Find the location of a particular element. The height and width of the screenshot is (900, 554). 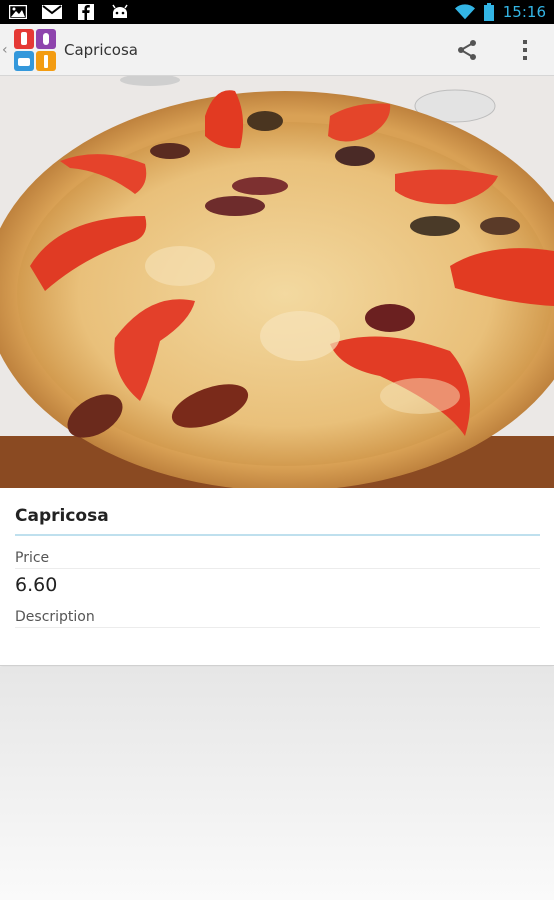

share-icon is located at coordinates (467, 49).